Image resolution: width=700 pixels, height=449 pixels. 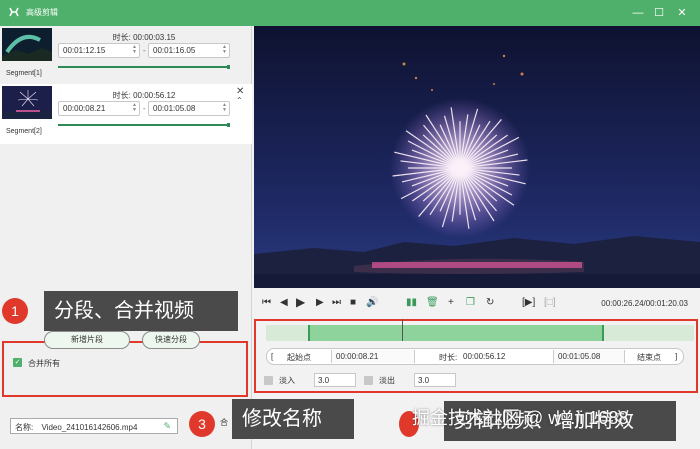 What do you see at coordinates (272, 356) in the screenshot?
I see `bracket-open: [` at bounding box center [272, 356].